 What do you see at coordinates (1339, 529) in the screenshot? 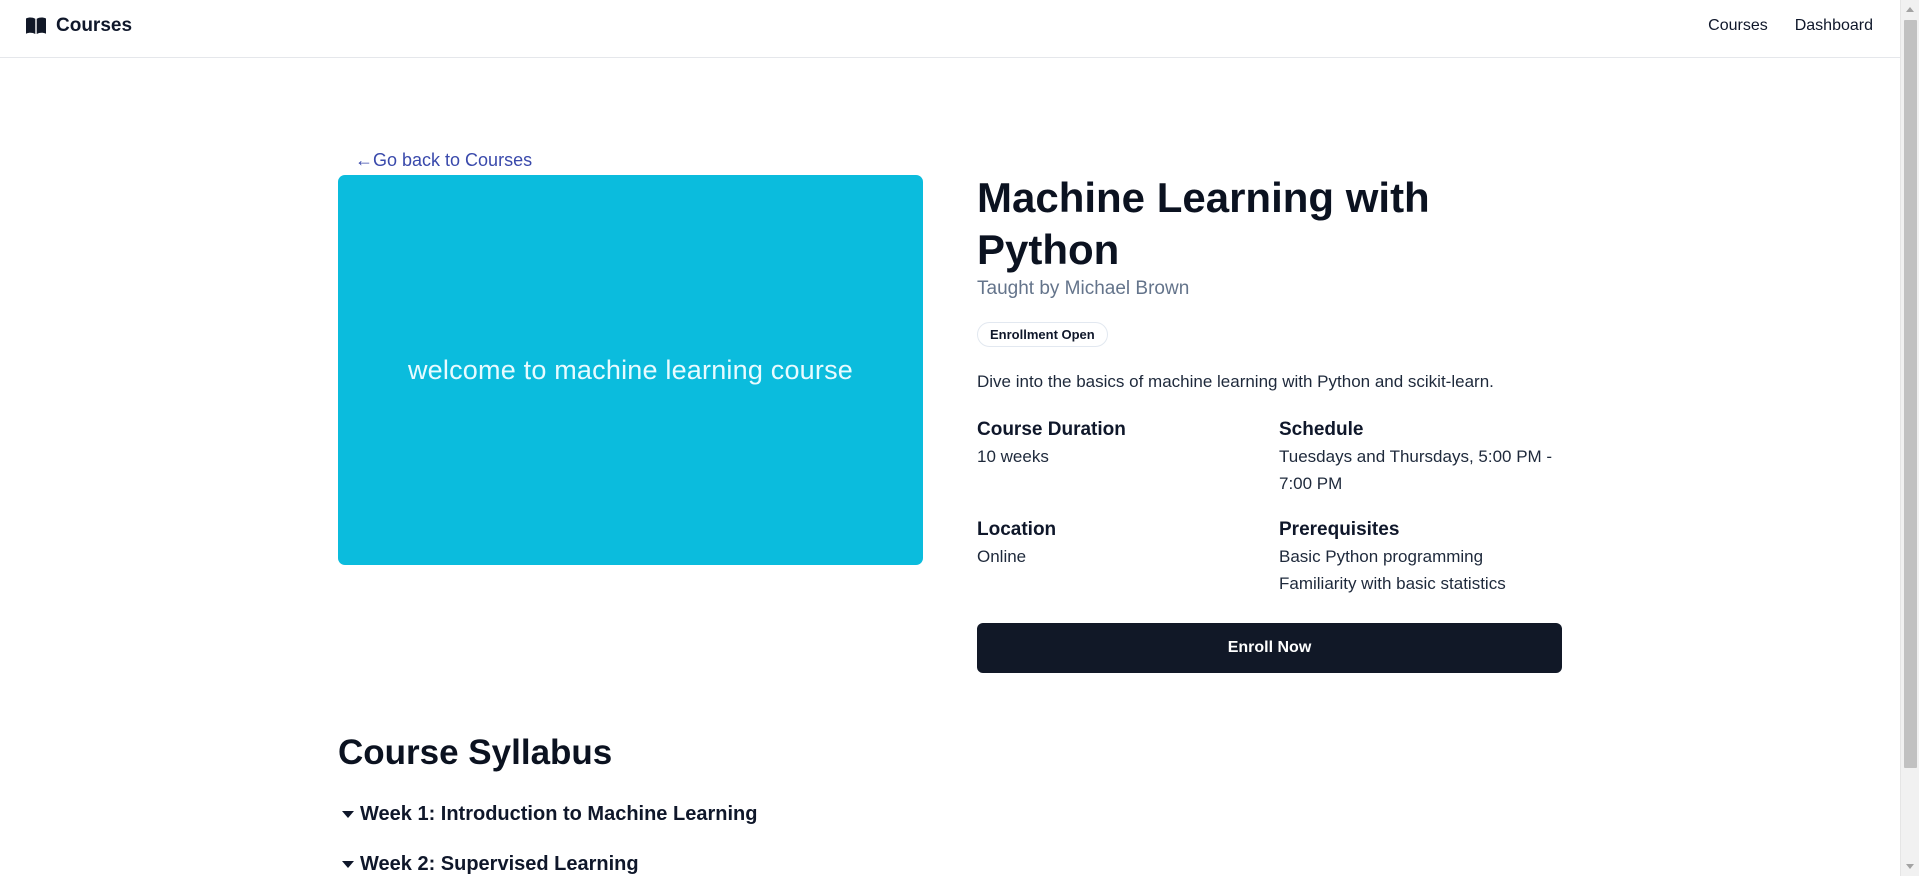
I see `prerequisites-label: Prerequisites` at bounding box center [1339, 529].